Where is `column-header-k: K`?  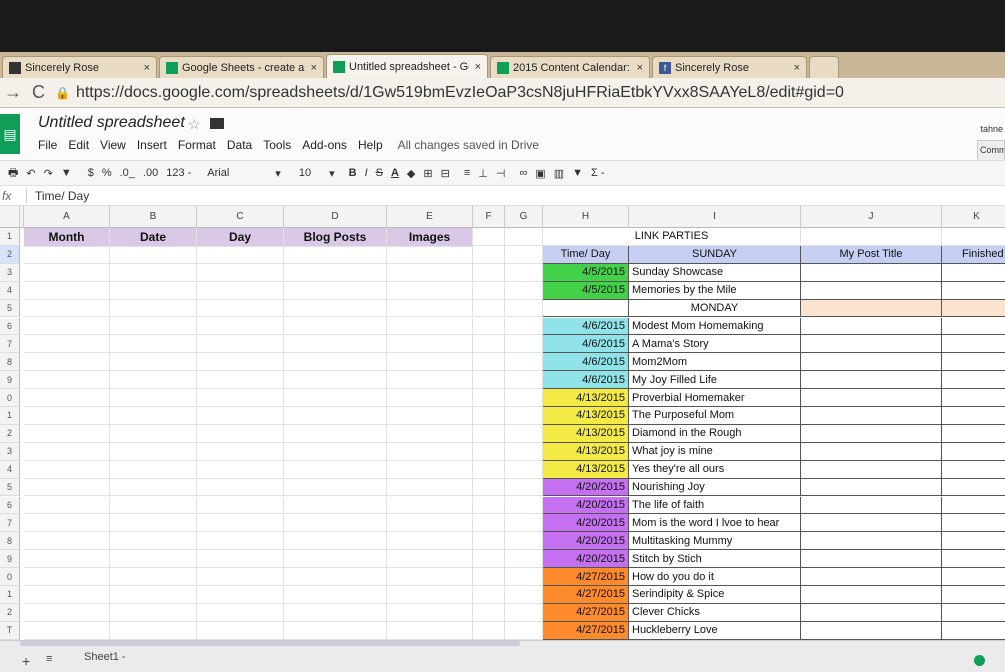
column-header-k: K is located at coordinates (973, 217).